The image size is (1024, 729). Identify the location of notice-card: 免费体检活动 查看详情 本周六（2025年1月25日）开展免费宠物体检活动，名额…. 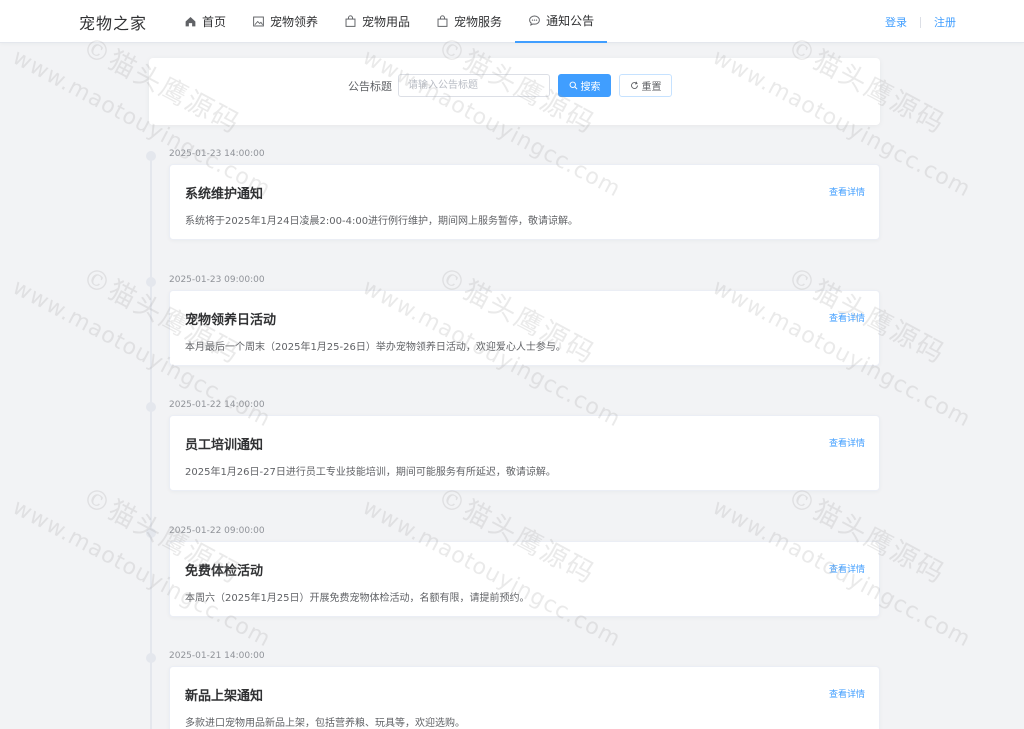
(524, 579).